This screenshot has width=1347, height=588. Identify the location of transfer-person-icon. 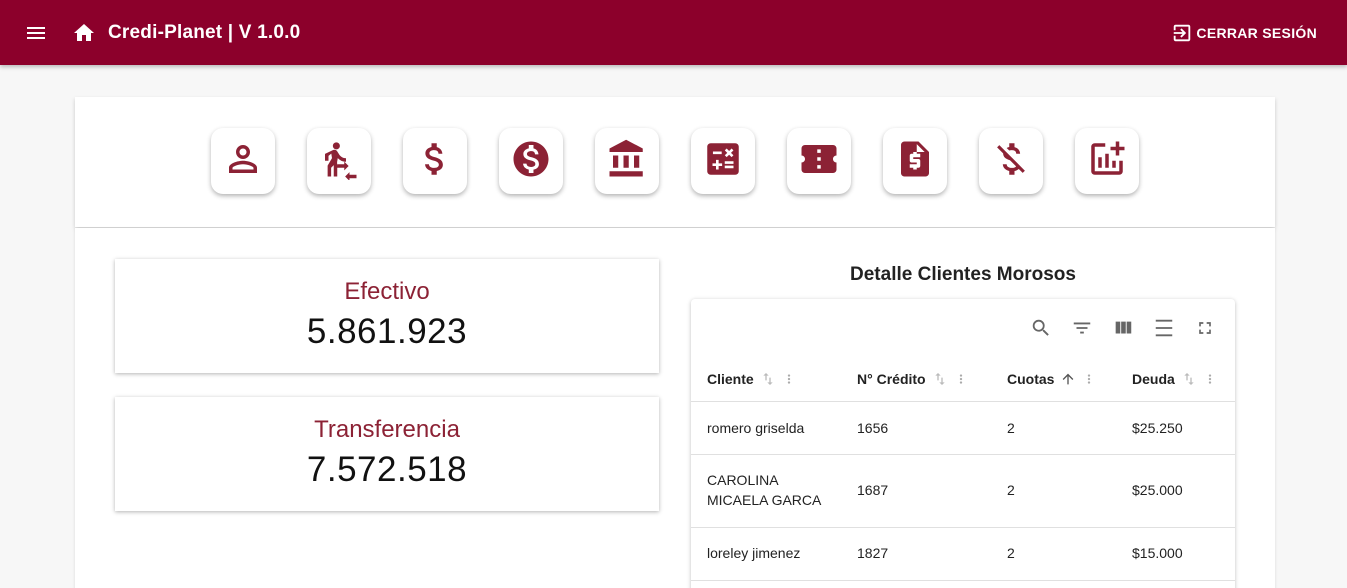
(339, 161).